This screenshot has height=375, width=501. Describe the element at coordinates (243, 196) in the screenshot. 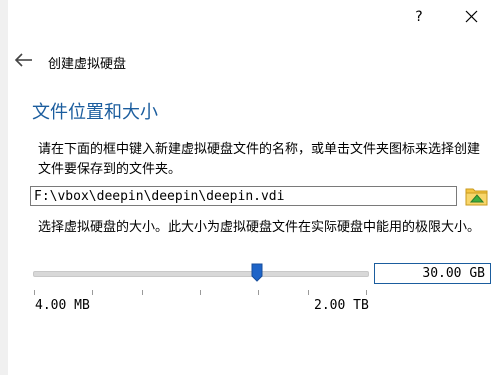

I see `file-path-input` at that location.